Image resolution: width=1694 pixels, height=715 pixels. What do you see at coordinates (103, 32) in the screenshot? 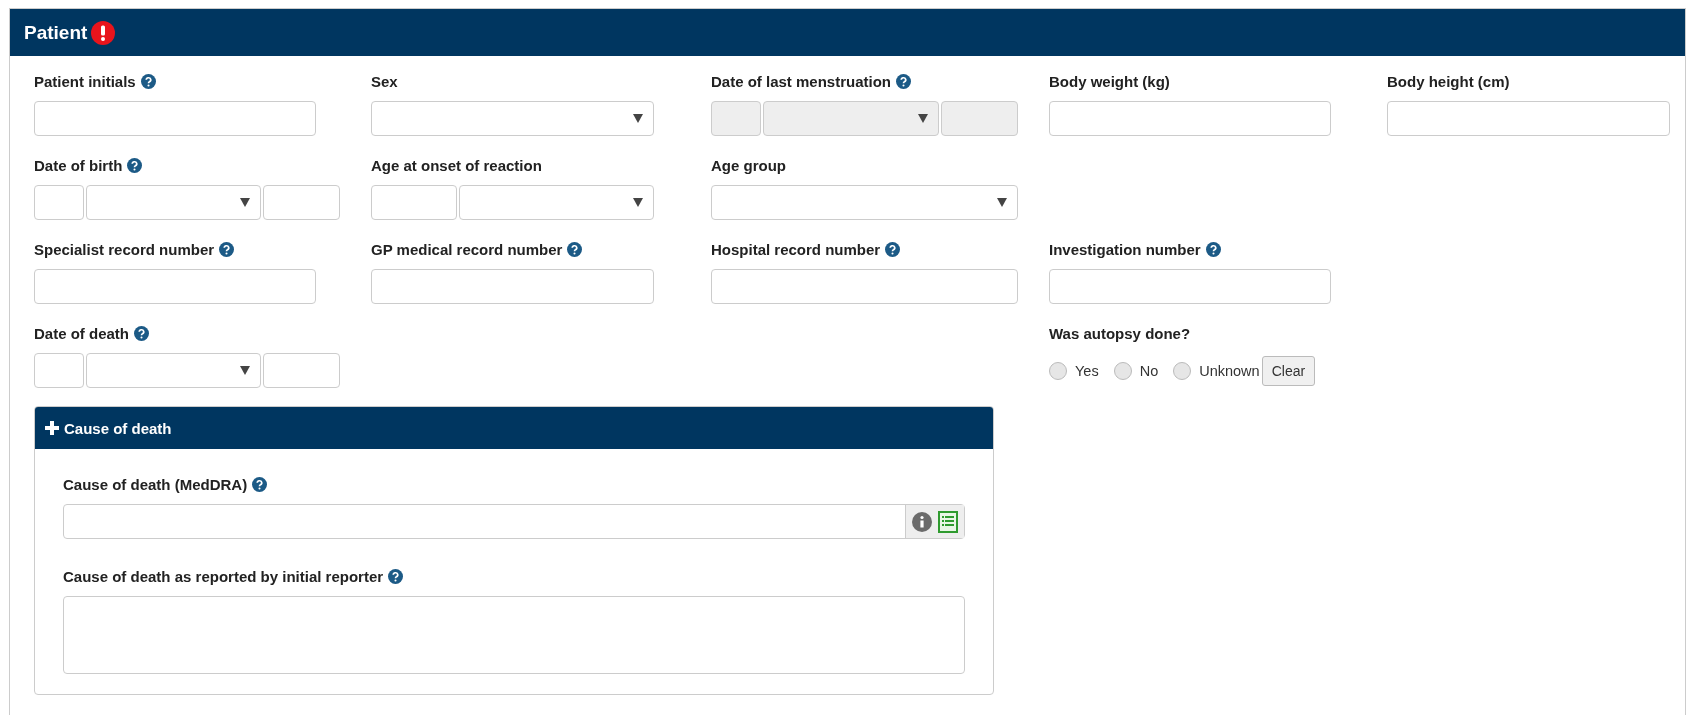
I see `error-icon` at bounding box center [103, 32].